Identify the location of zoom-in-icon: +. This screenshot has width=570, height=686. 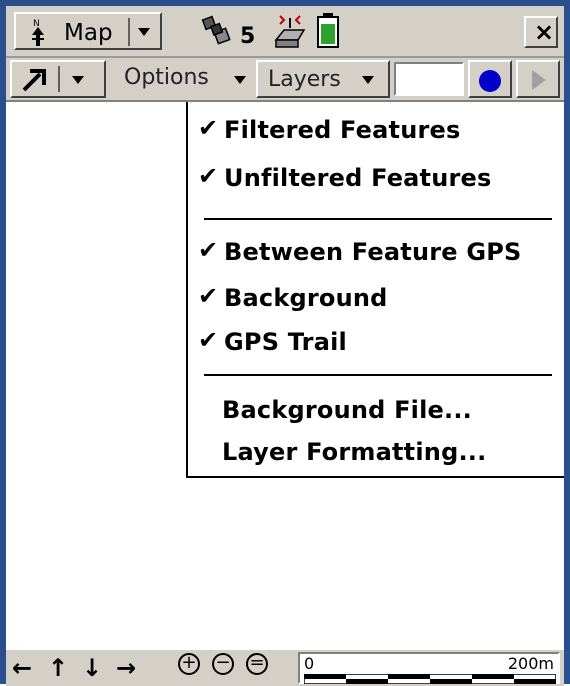
(189, 662).